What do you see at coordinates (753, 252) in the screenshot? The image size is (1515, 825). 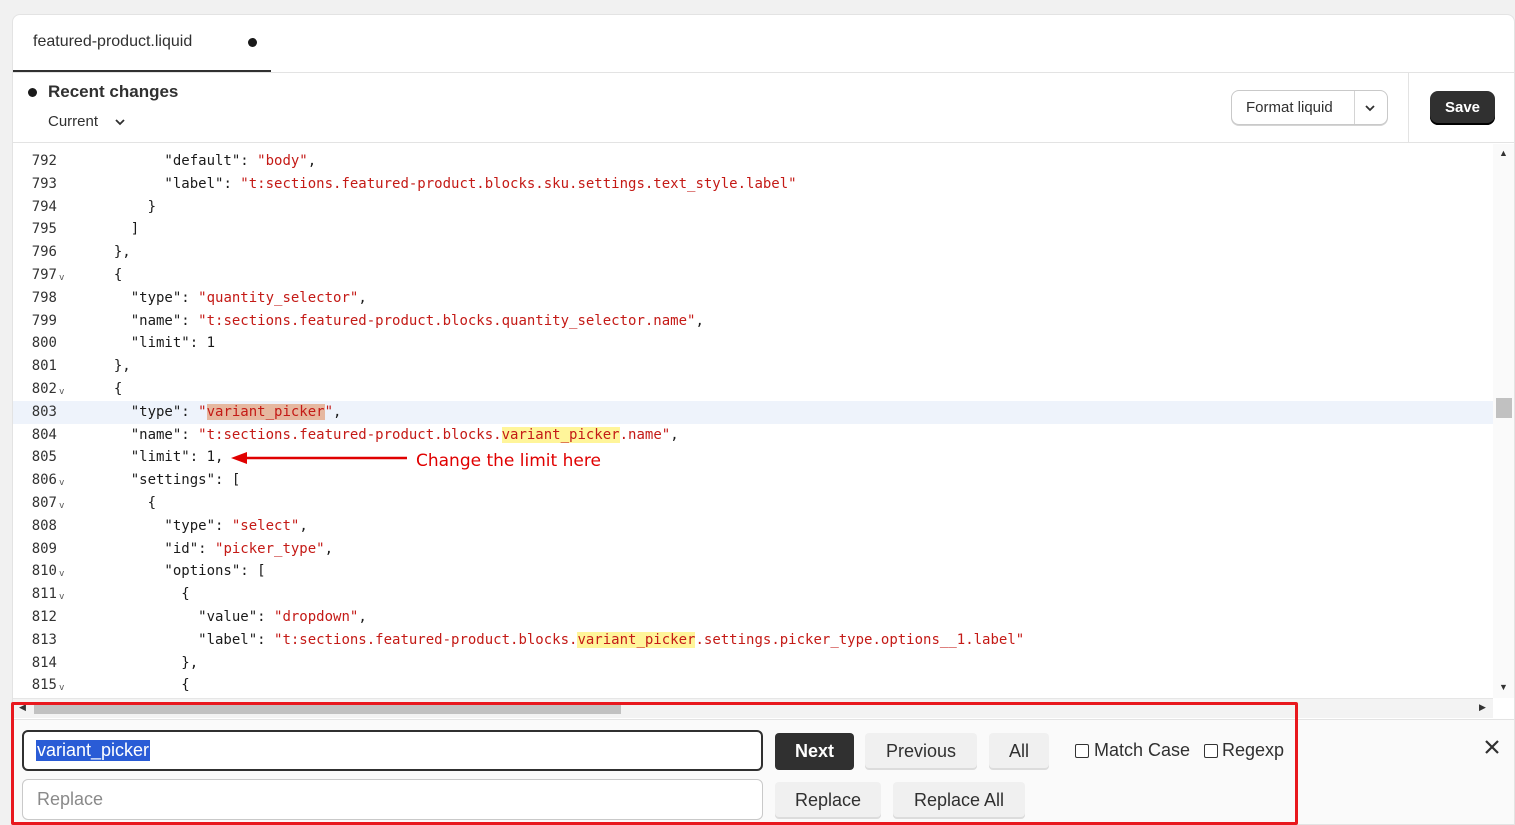 I see `code-line: 796 },` at bounding box center [753, 252].